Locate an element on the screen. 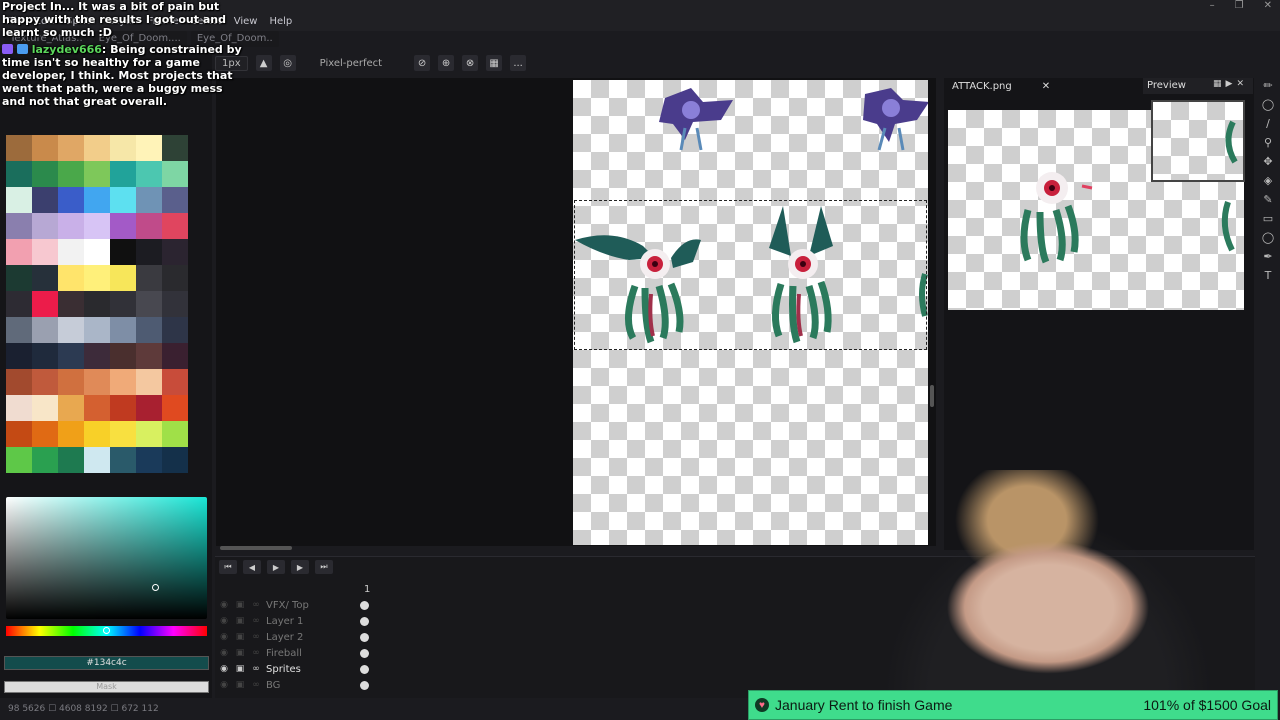 Image resolution: width=1280 pixels, height=720 pixels. preview-play-icon: ▶ is located at coordinates (1229, 84).